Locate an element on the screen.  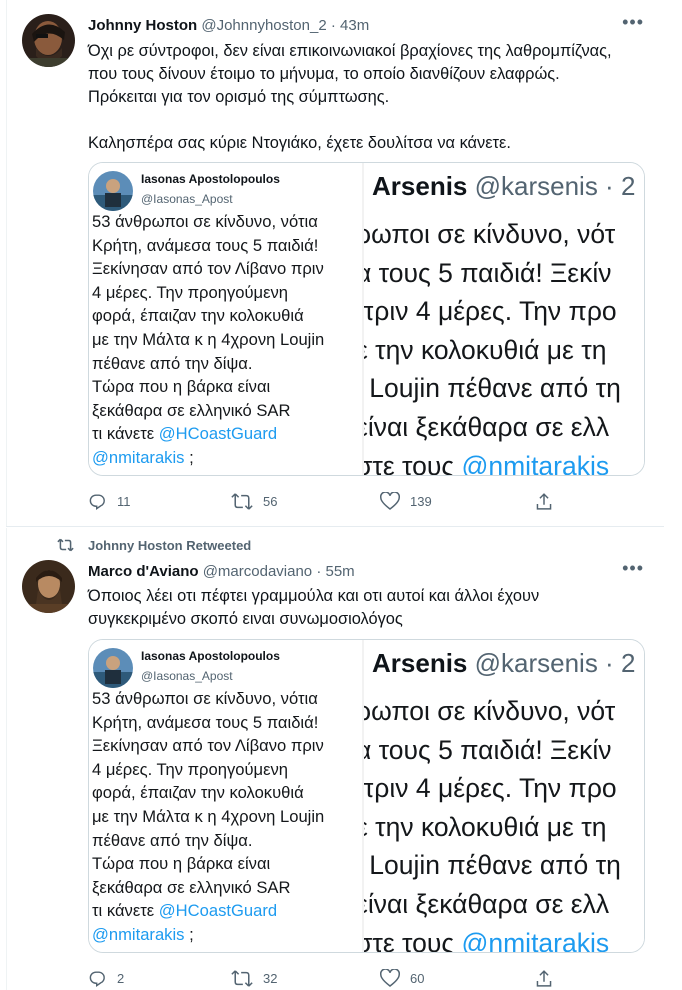
zoomed-line: στε τους @nmitarakis is located at coordinates (492, 938).